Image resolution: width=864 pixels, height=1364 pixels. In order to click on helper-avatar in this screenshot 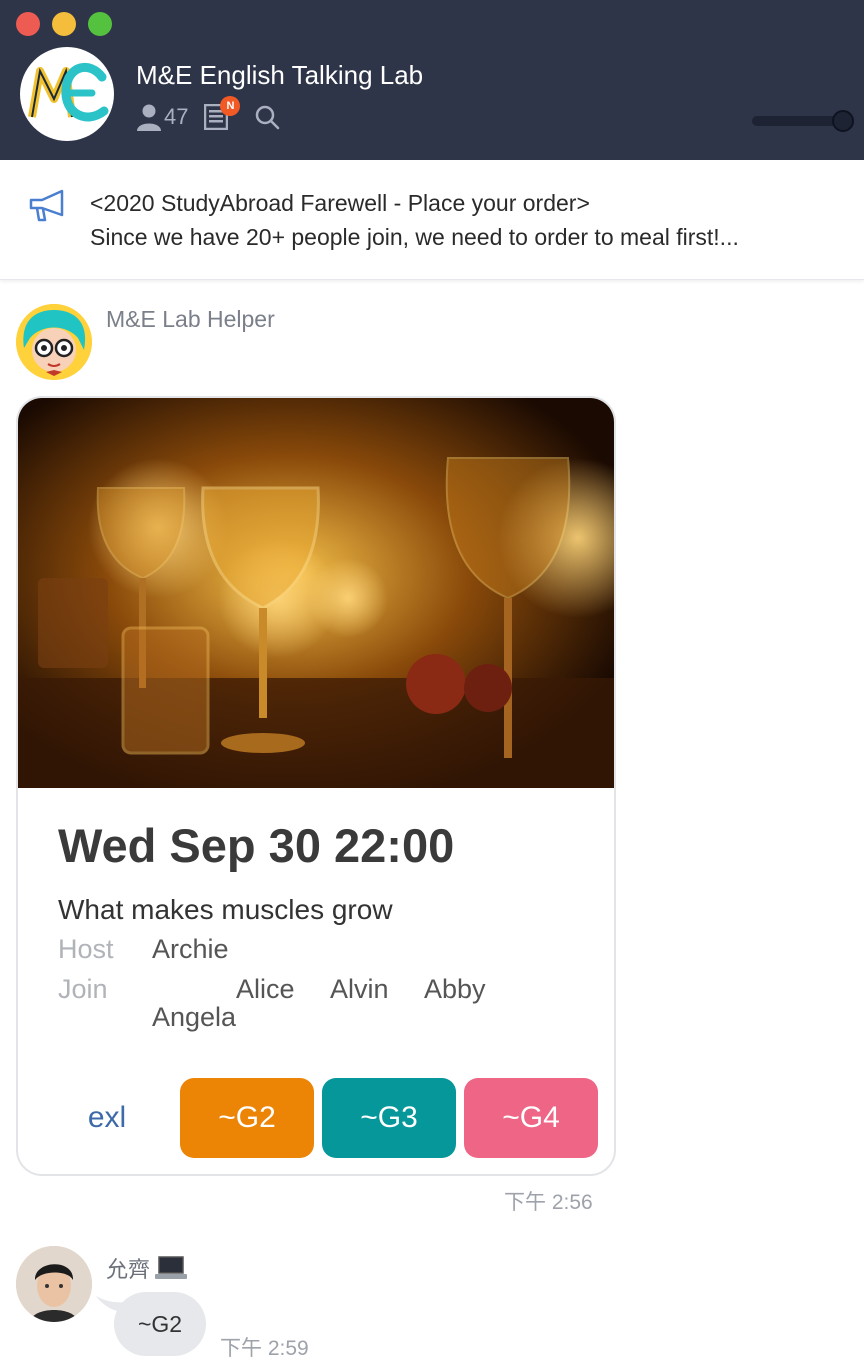, I will do `click(54, 342)`.